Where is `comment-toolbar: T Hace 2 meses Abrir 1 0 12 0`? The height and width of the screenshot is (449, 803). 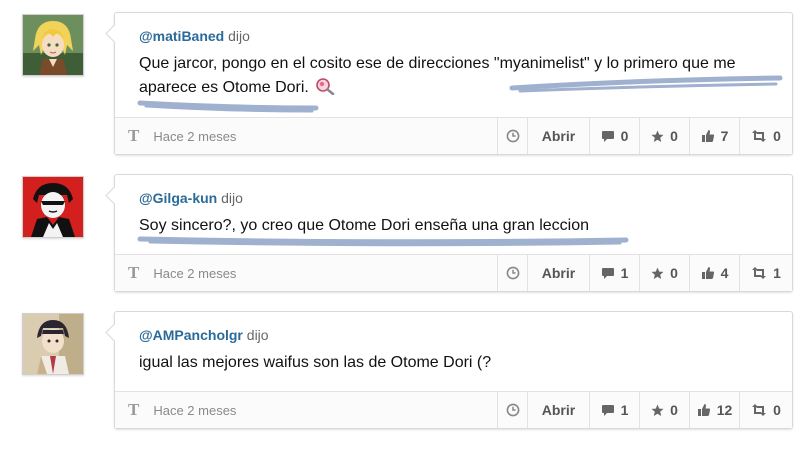 comment-toolbar: T Hace 2 meses Abrir 1 0 12 0 is located at coordinates (453, 409).